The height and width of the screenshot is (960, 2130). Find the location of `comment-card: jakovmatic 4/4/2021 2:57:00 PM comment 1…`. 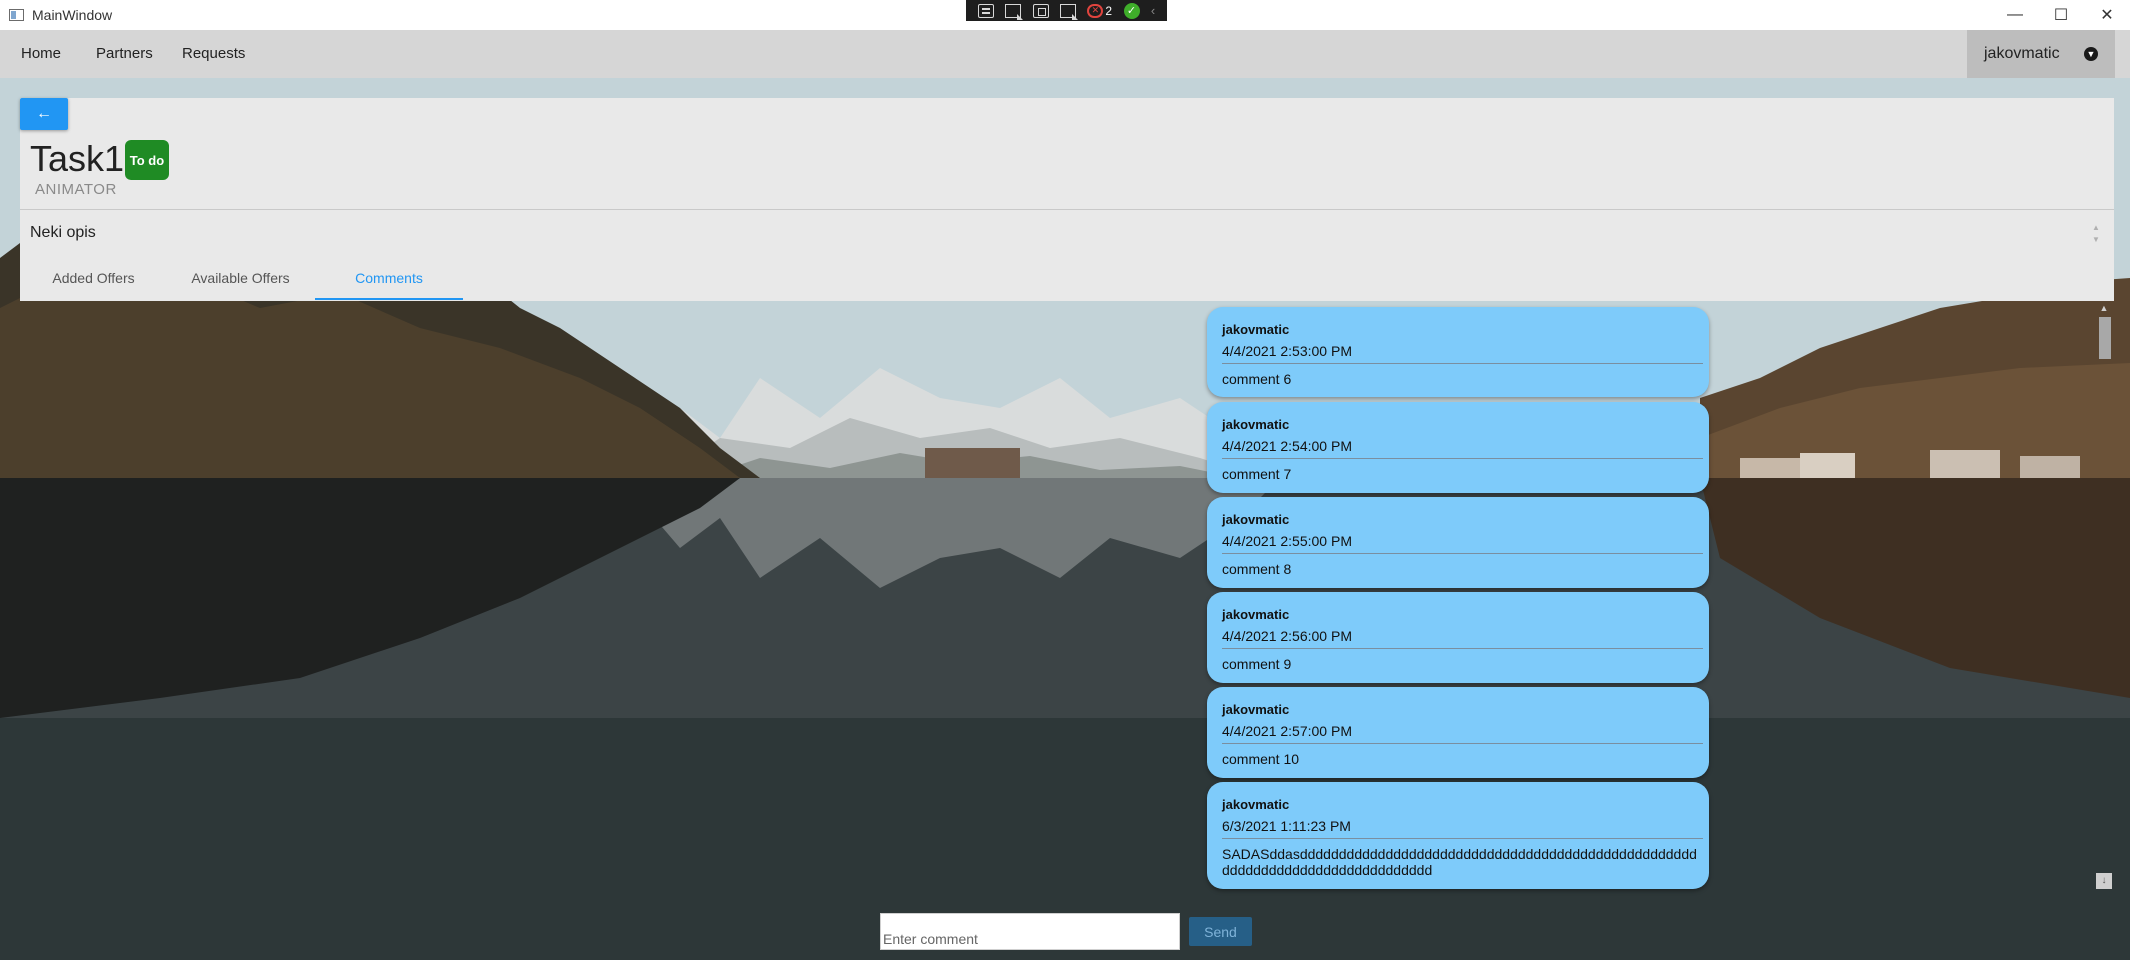

comment-card: jakovmatic 4/4/2021 2:57:00 PM comment 1… is located at coordinates (1458, 732).